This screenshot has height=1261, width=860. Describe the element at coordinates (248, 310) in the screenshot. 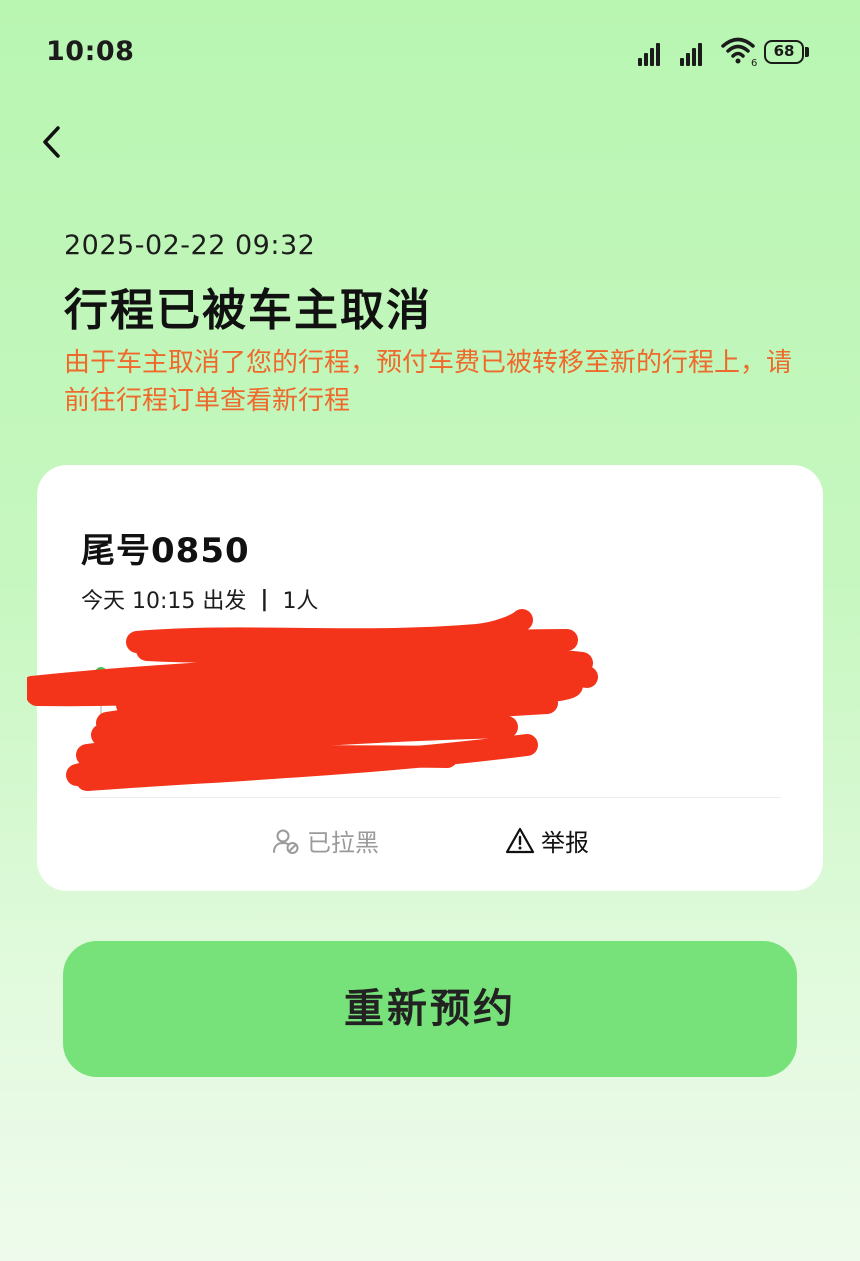

I see `page-title: 行程已被车主取消` at that location.